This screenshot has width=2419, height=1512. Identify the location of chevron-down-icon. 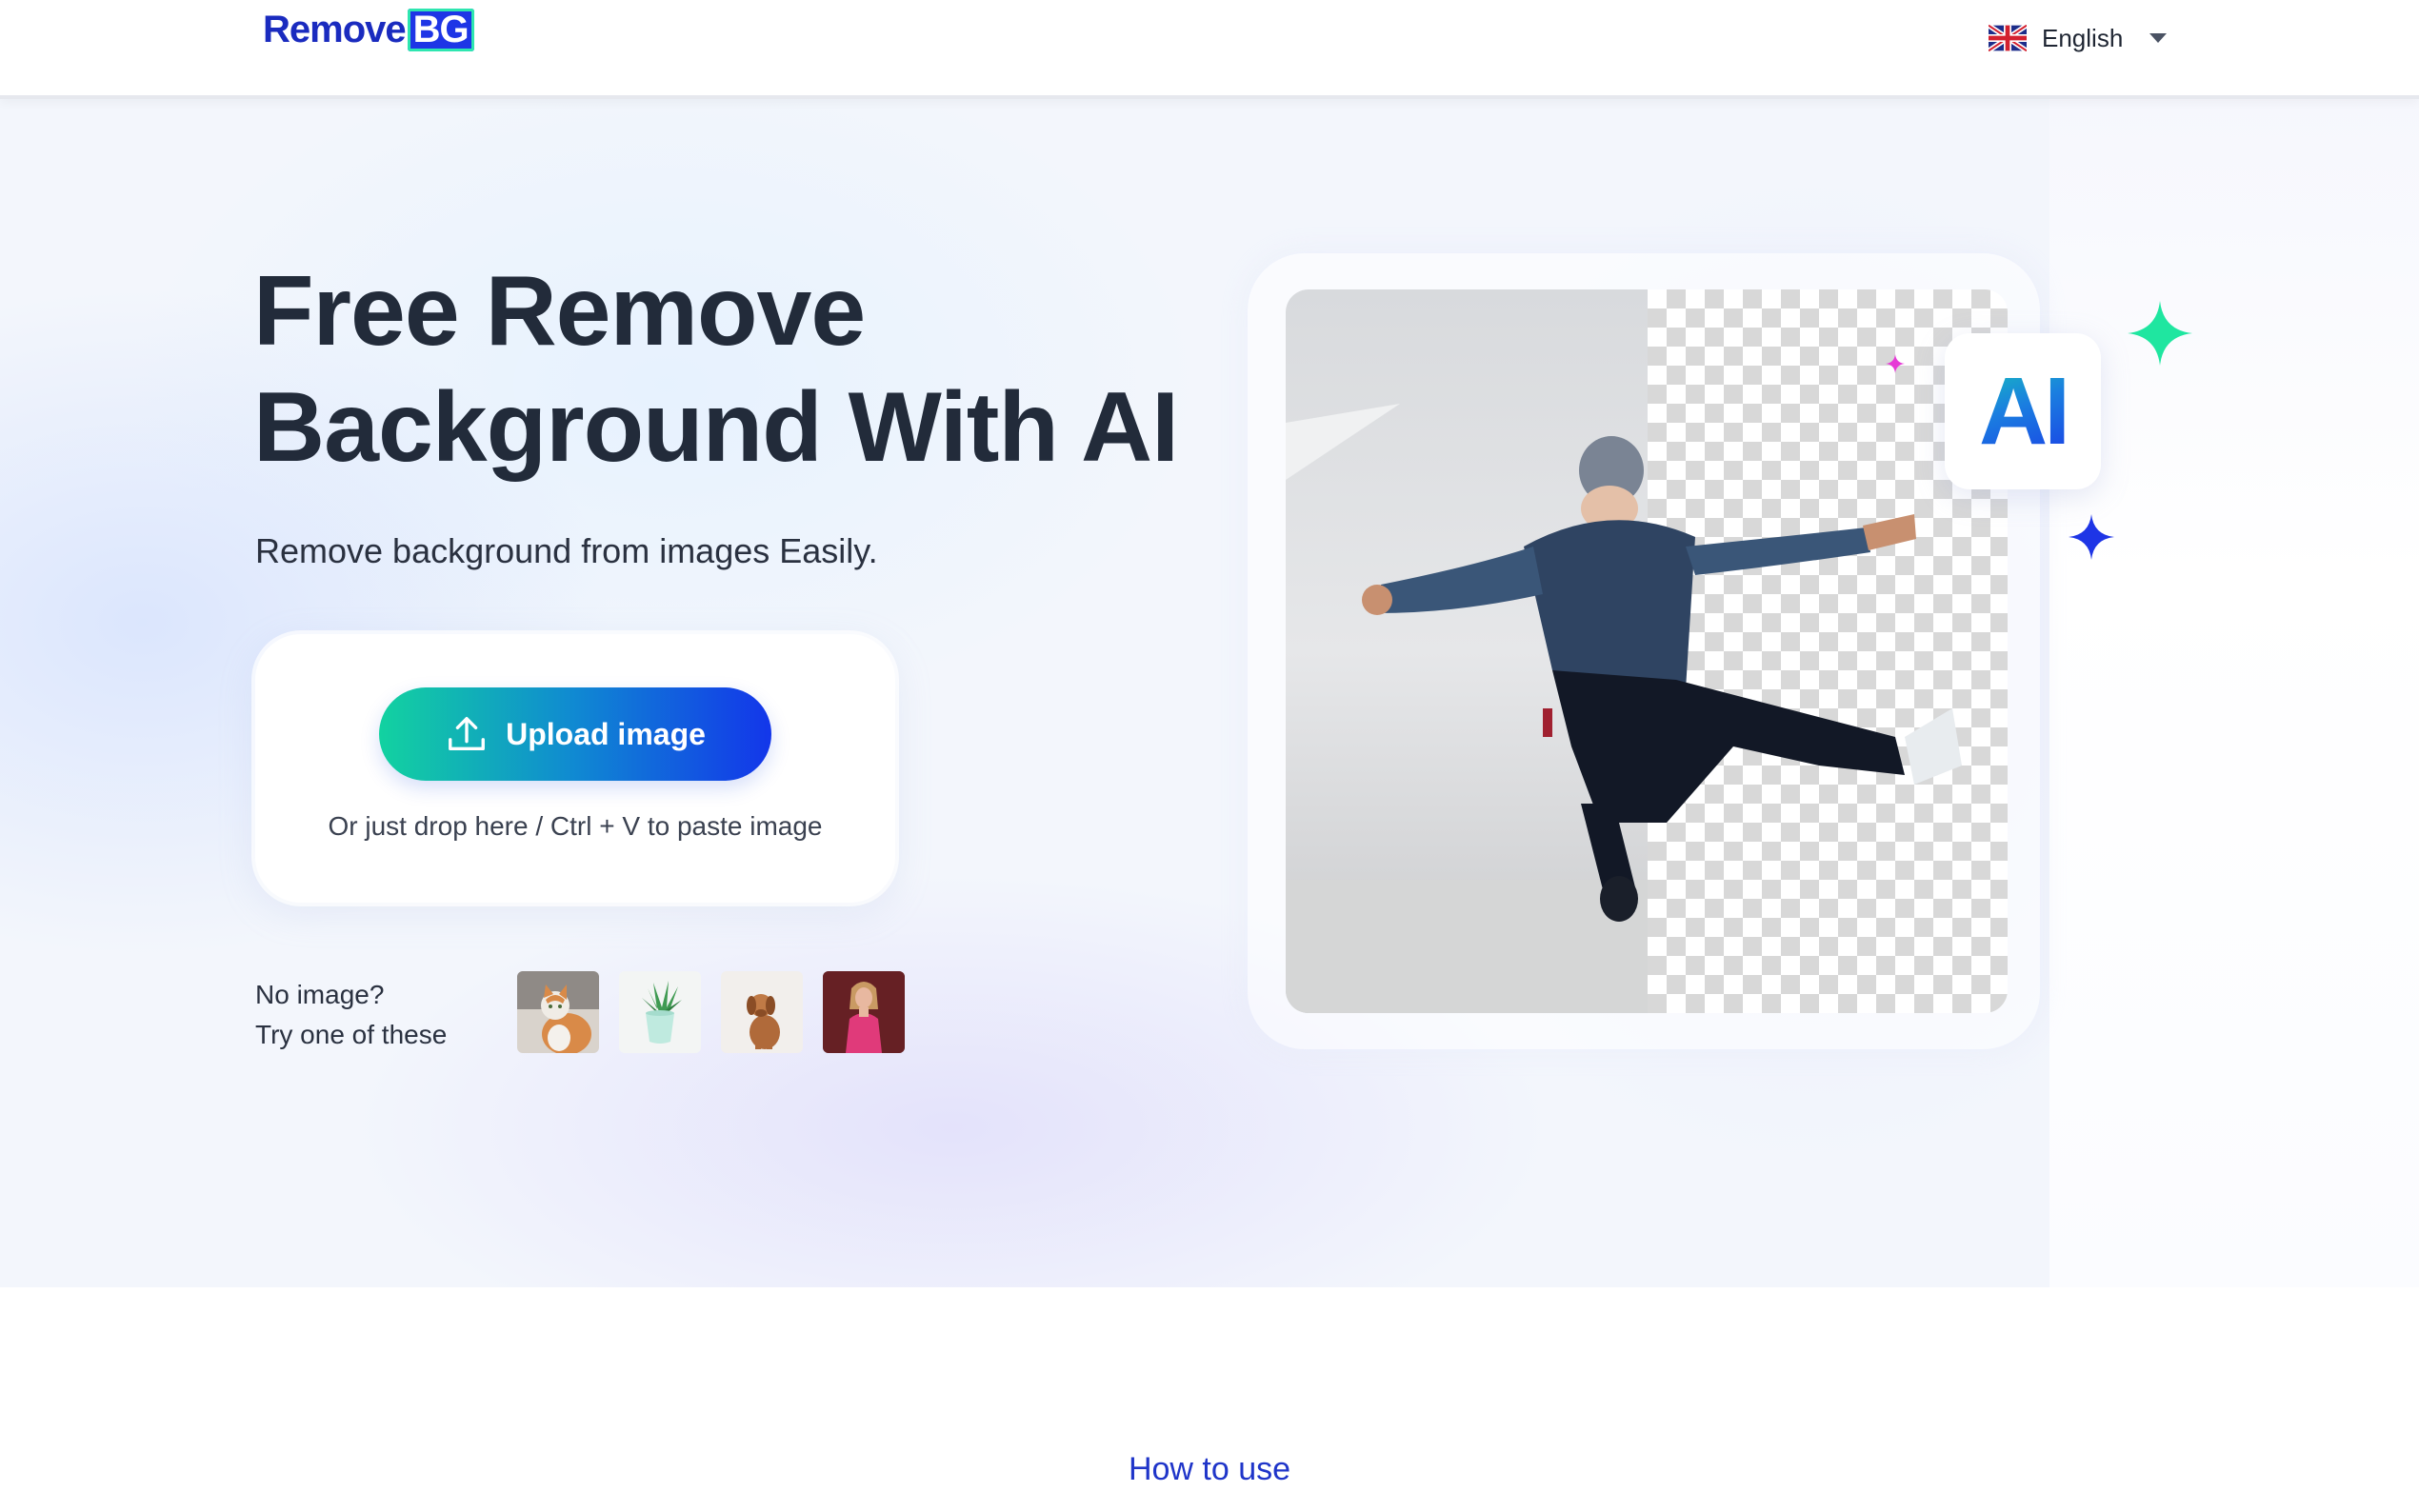
(2158, 38).